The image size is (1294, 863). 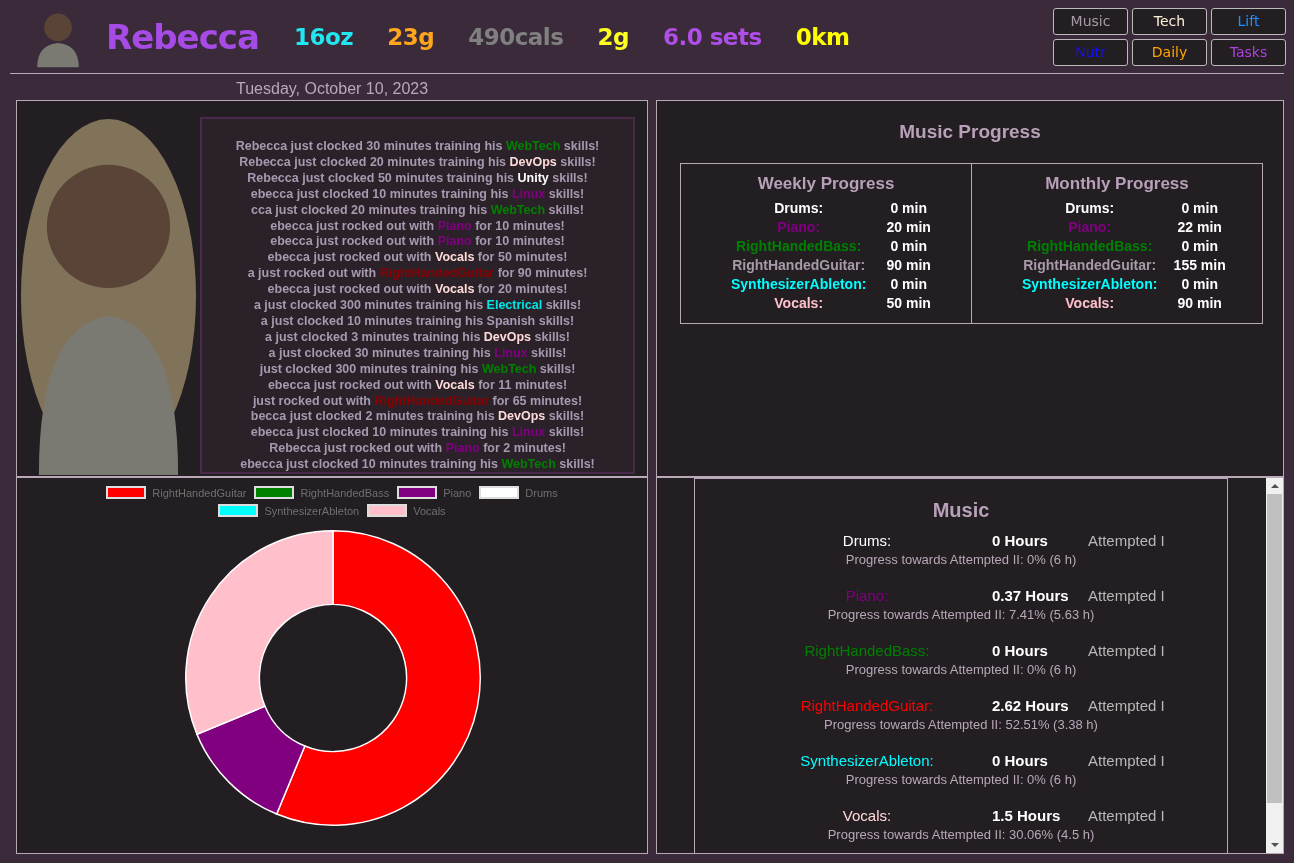 What do you see at coordinates (417, 290) in the screenshot?
I see `feed-message: ebecca just rocked out with Vocals for 20 minutes!` at bounding box center [417, 290].